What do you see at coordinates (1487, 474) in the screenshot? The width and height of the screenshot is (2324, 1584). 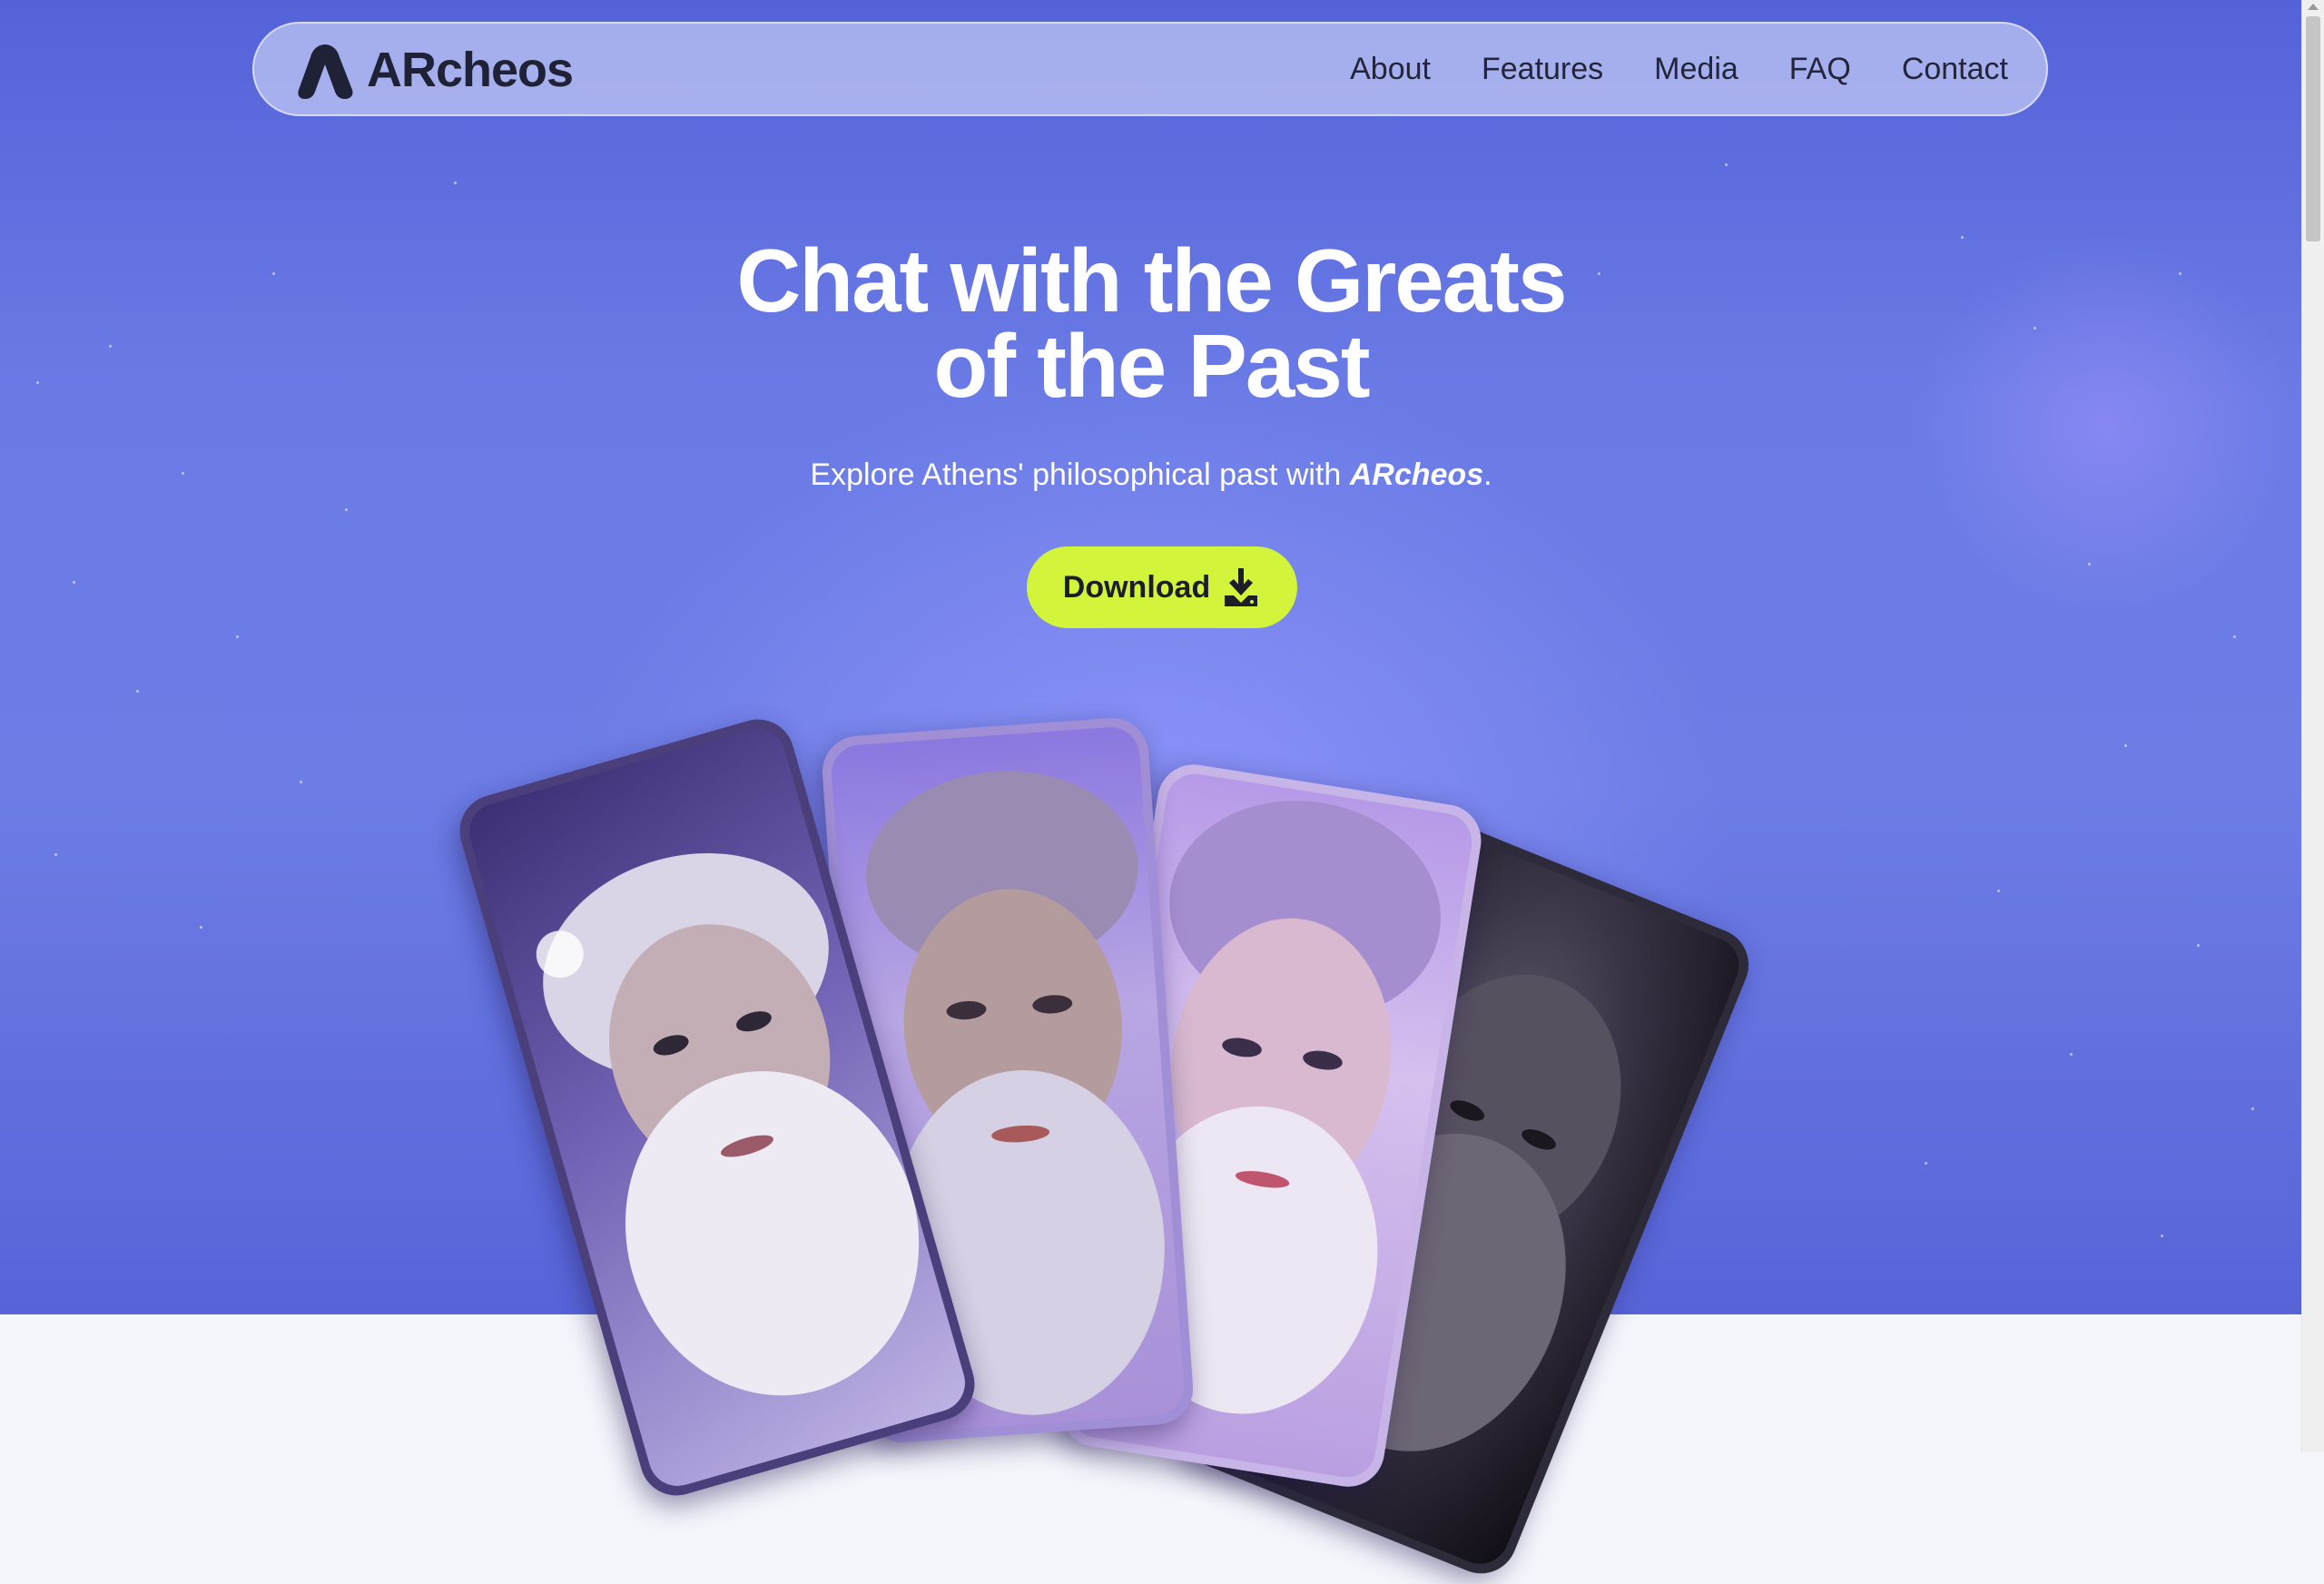 I see `subtitle-suffix: .` at bounding box center [1487, 474].